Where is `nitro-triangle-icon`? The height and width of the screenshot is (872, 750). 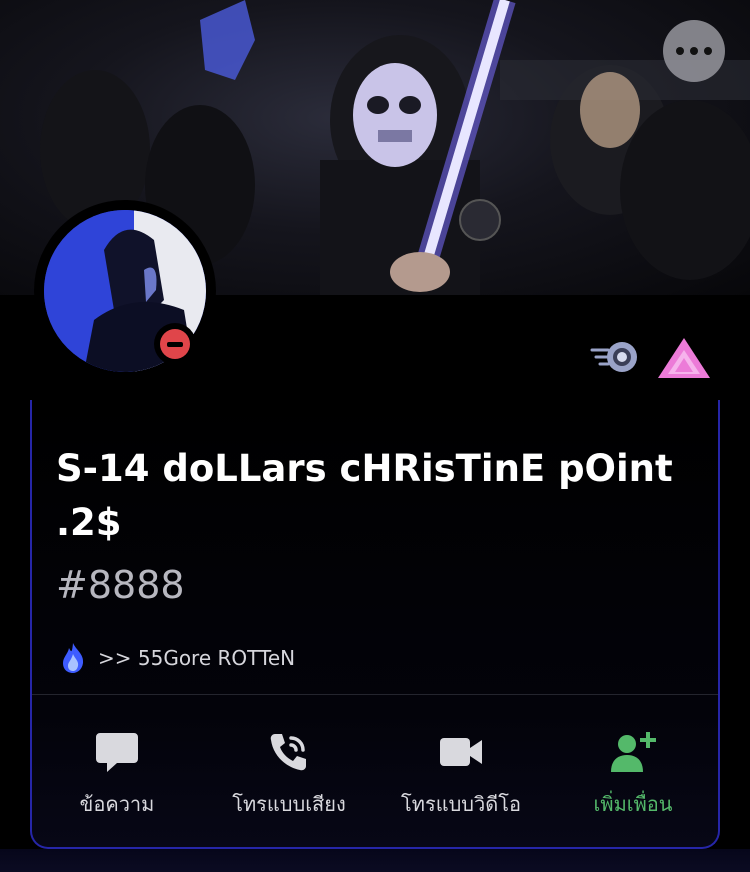 nitro-triangle-icon is located at coordinates (684, 358).